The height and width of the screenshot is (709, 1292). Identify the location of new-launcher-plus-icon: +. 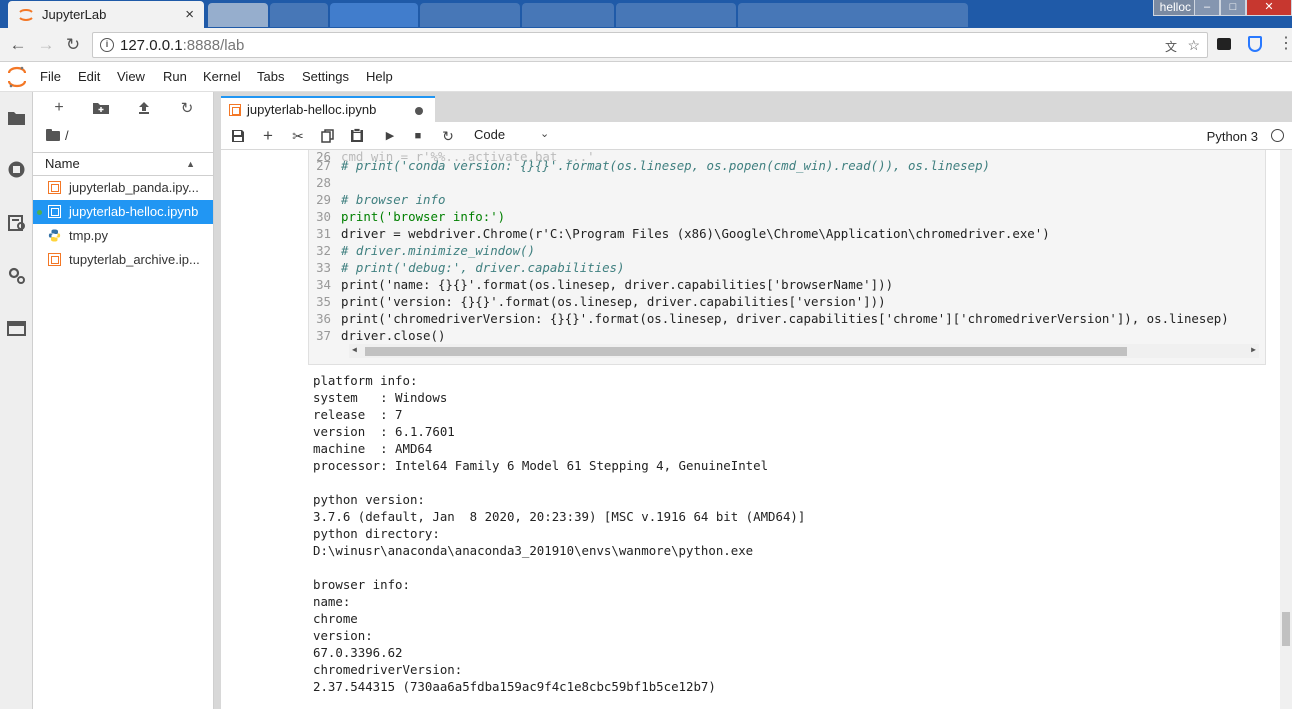
(59, 108).